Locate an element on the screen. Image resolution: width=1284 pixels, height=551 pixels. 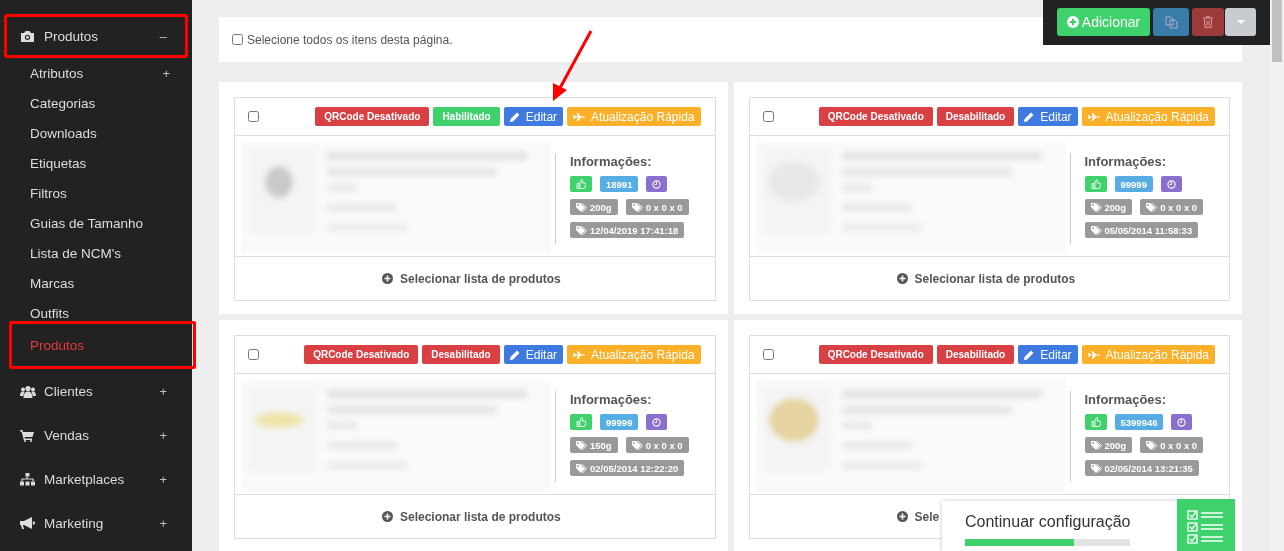
caret-icon is located at coordinates (1240, 22).